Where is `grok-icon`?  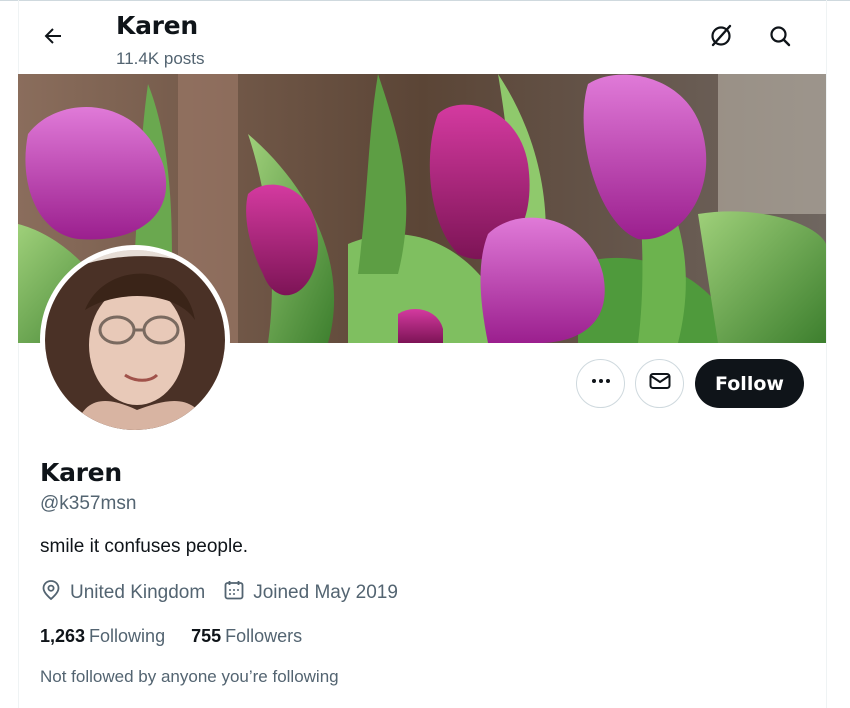 grok-icon is located at coordinates (721, 38).